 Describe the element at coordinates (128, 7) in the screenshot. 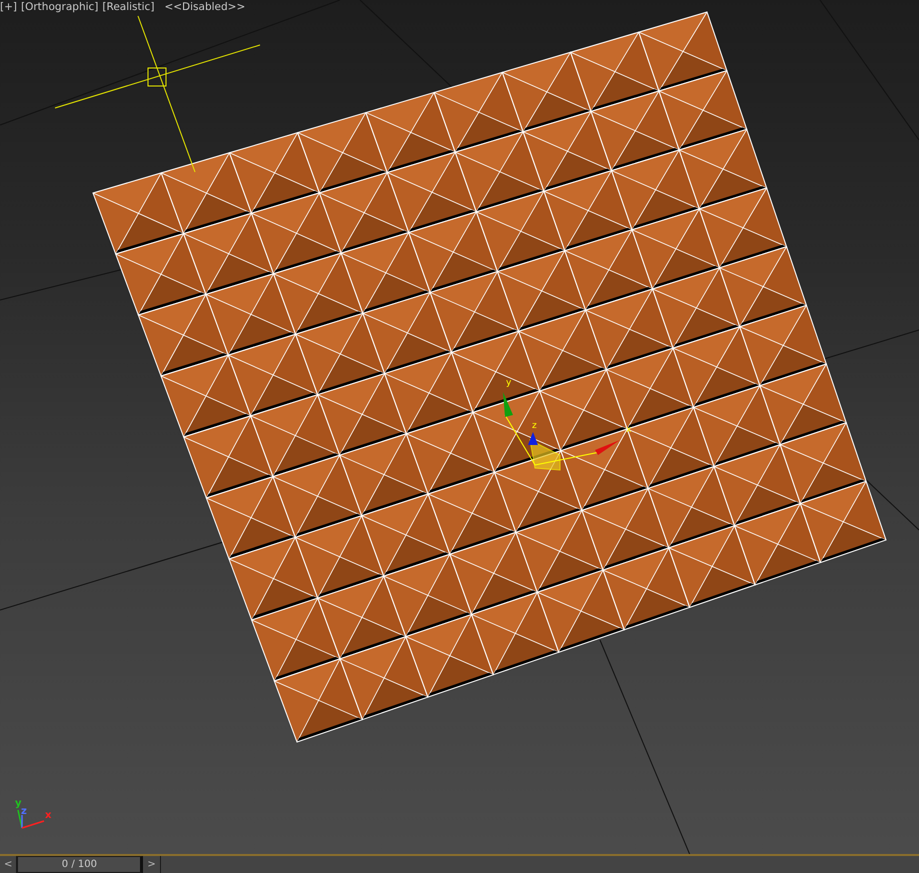

I see `viewport-label: [Realistic]` at that location.